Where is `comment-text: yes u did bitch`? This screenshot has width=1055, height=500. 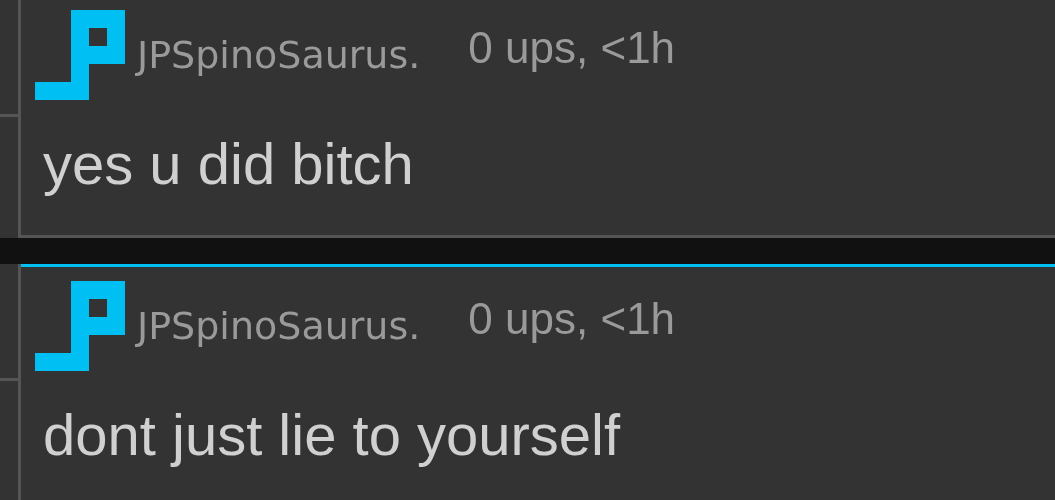
comment-text: yes u did bitch is located at coordinates (229, 163).